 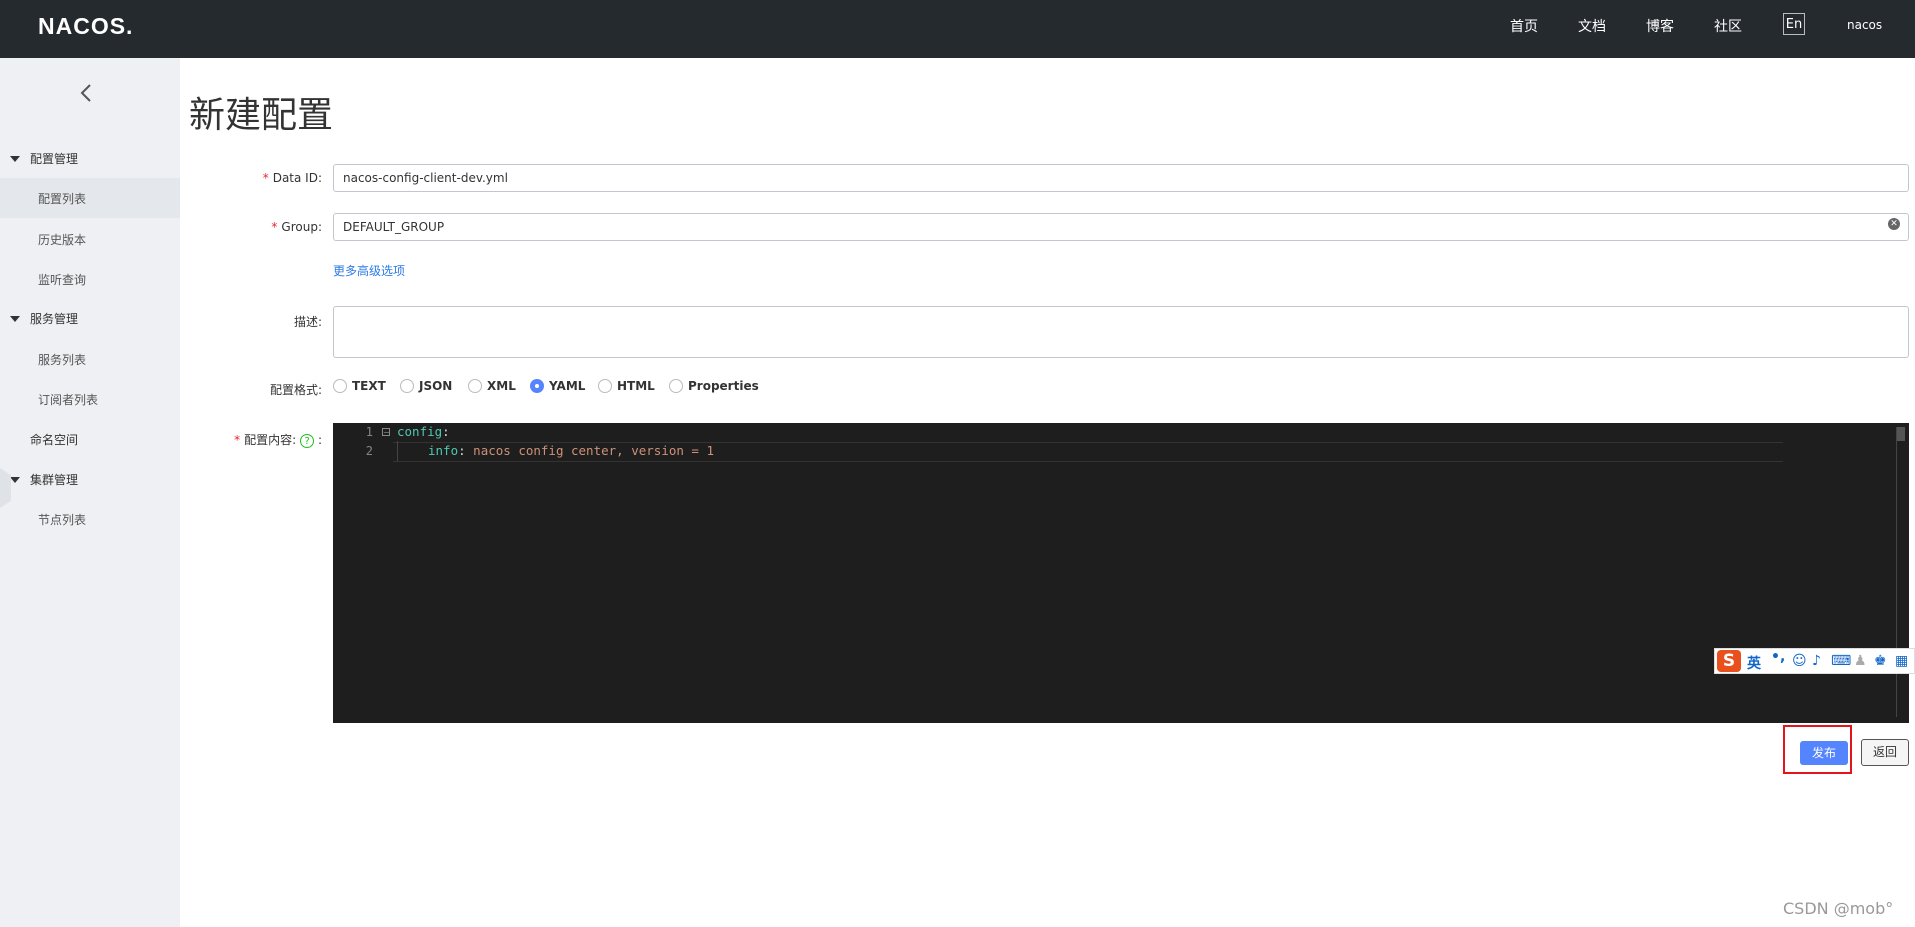 What do you see at coordinates (1824, 753) in the screenshot?
I see `publish-button: 发布` at bounding box center [1824, 753].